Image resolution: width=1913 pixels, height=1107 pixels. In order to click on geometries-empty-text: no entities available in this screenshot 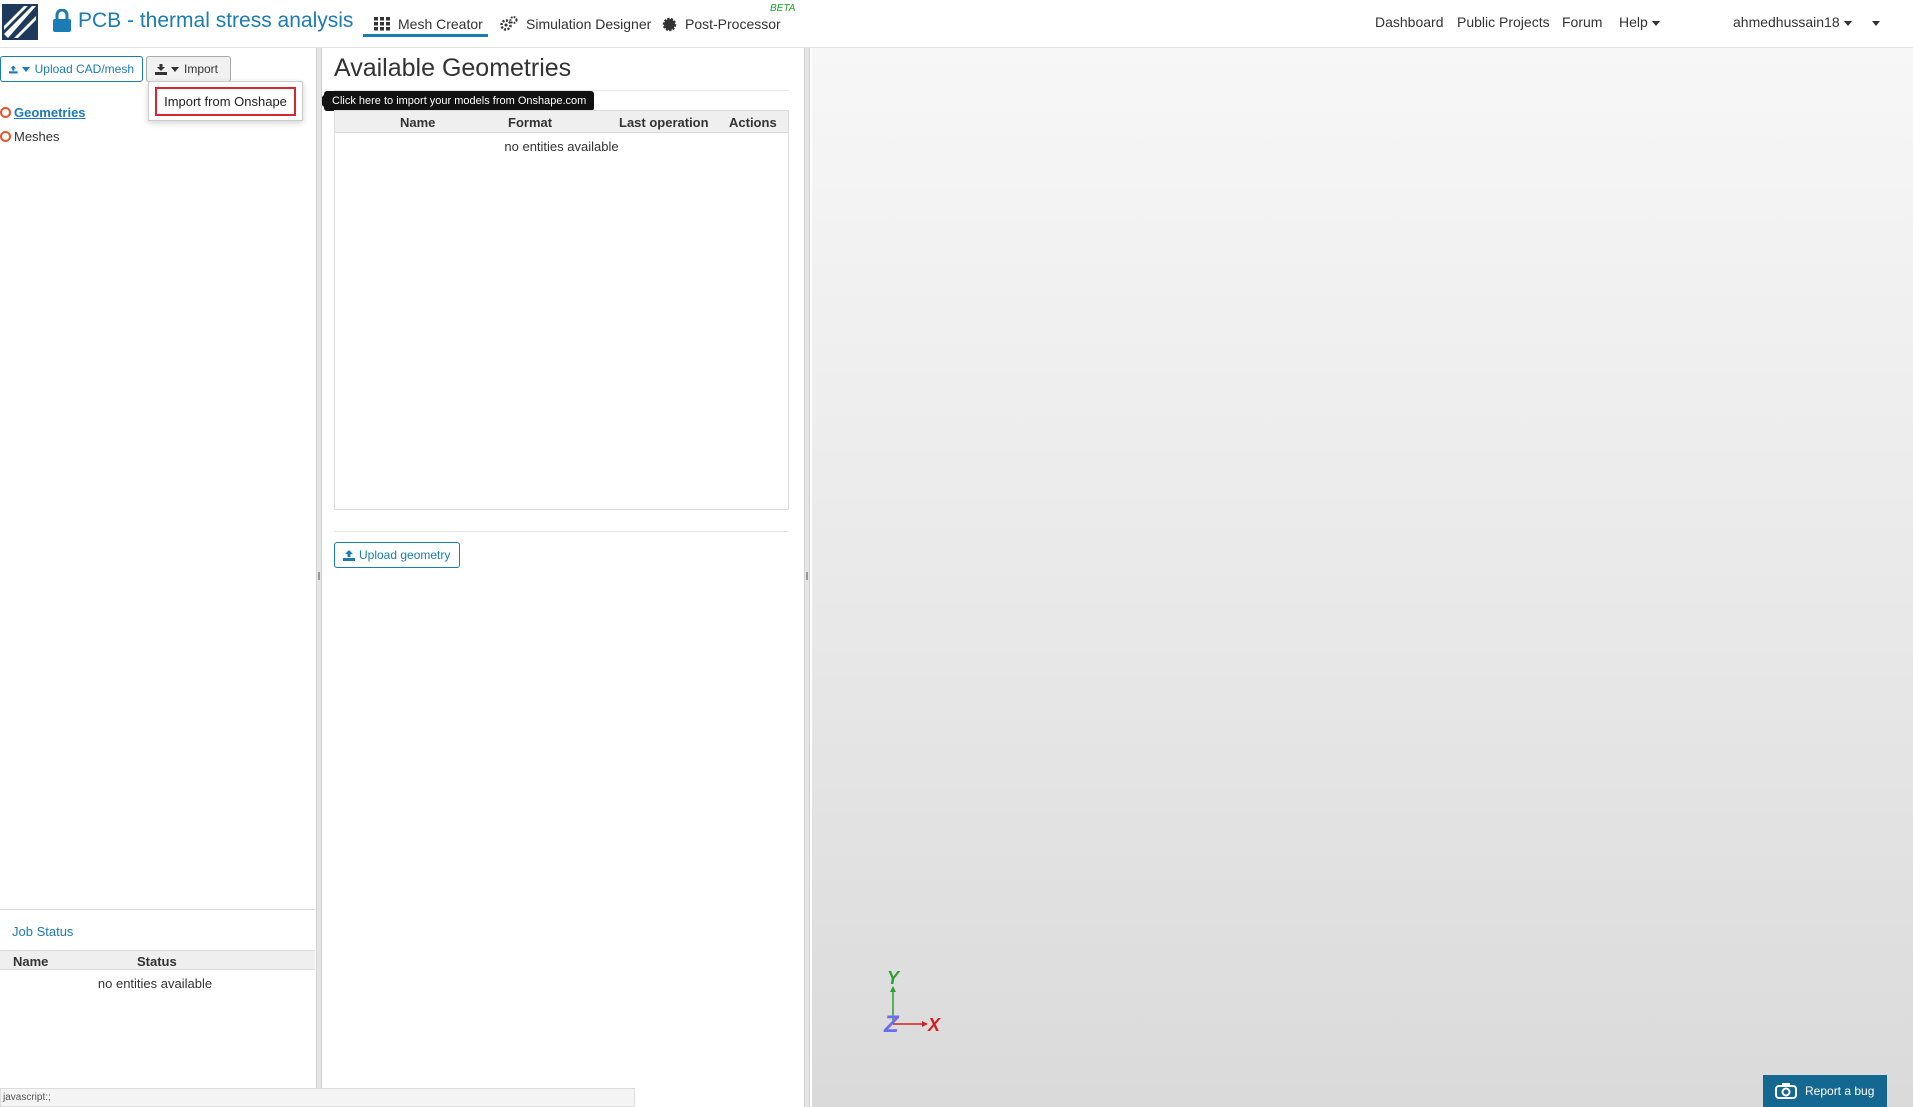, I will do `click(561, 146)`.